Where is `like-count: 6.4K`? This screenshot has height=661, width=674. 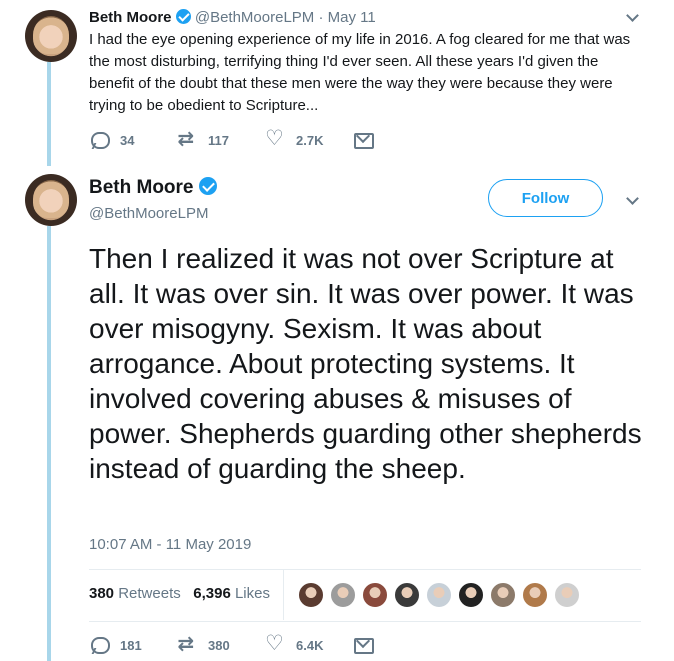
like-count: 6.4K is located at coordinates (310, 645).